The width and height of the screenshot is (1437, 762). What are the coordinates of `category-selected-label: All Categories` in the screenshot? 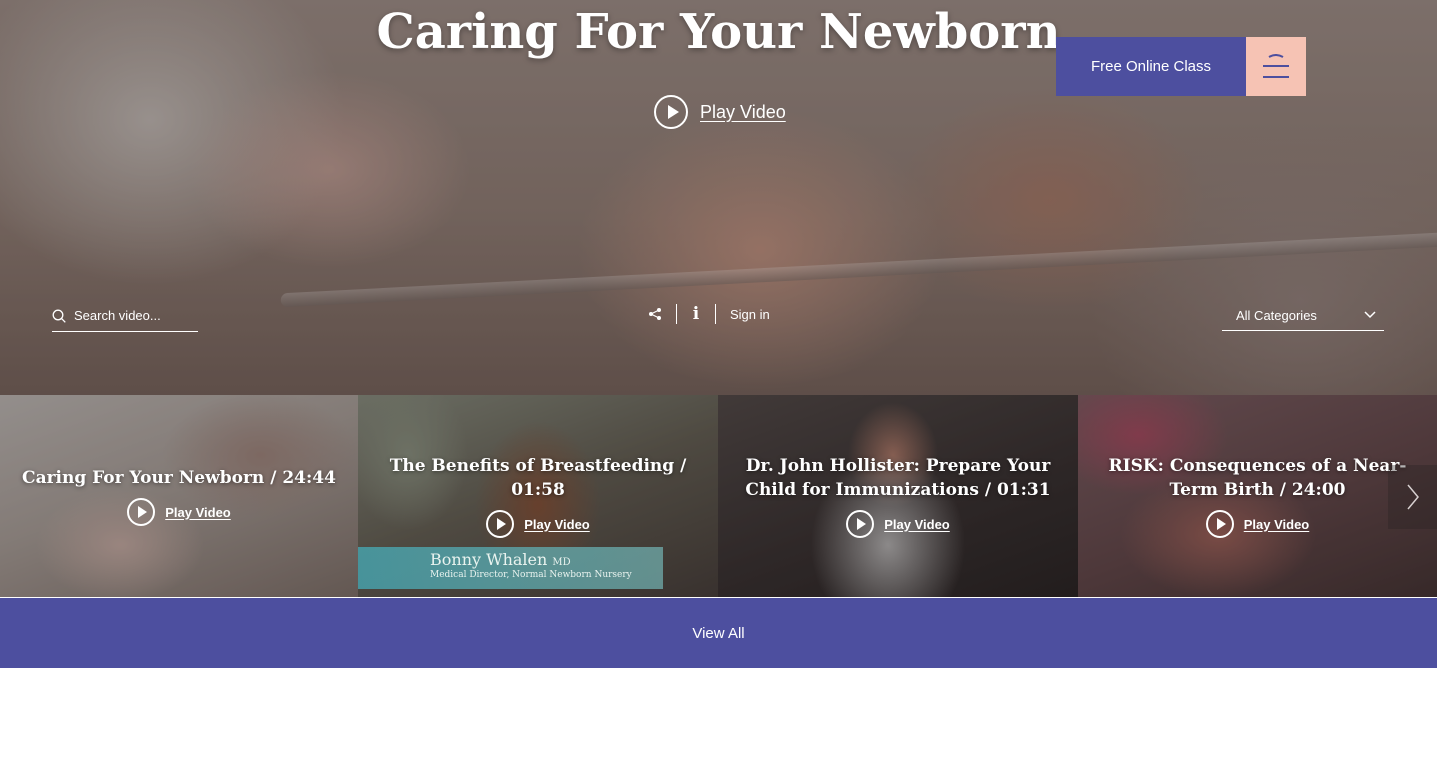 It's located at (1276, 315).